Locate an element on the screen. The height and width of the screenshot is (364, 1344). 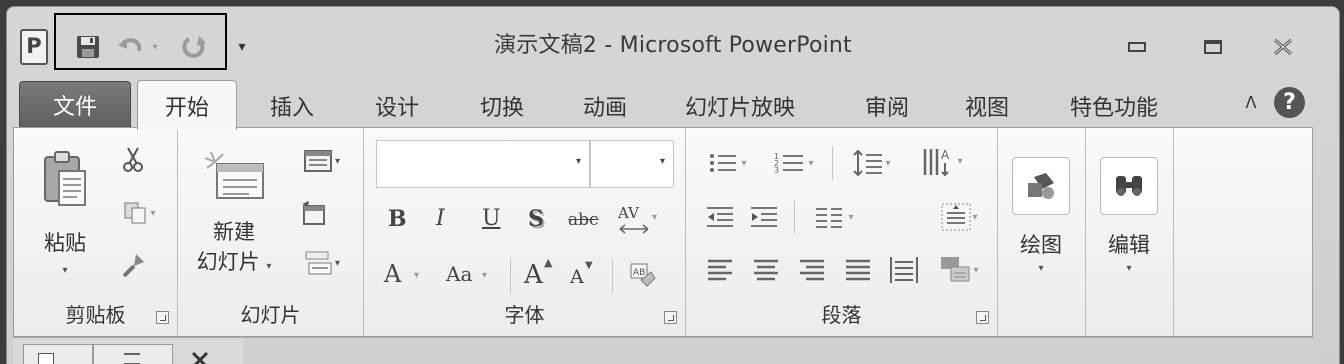
outline-tab-icon is located at coordinates (132, 358).